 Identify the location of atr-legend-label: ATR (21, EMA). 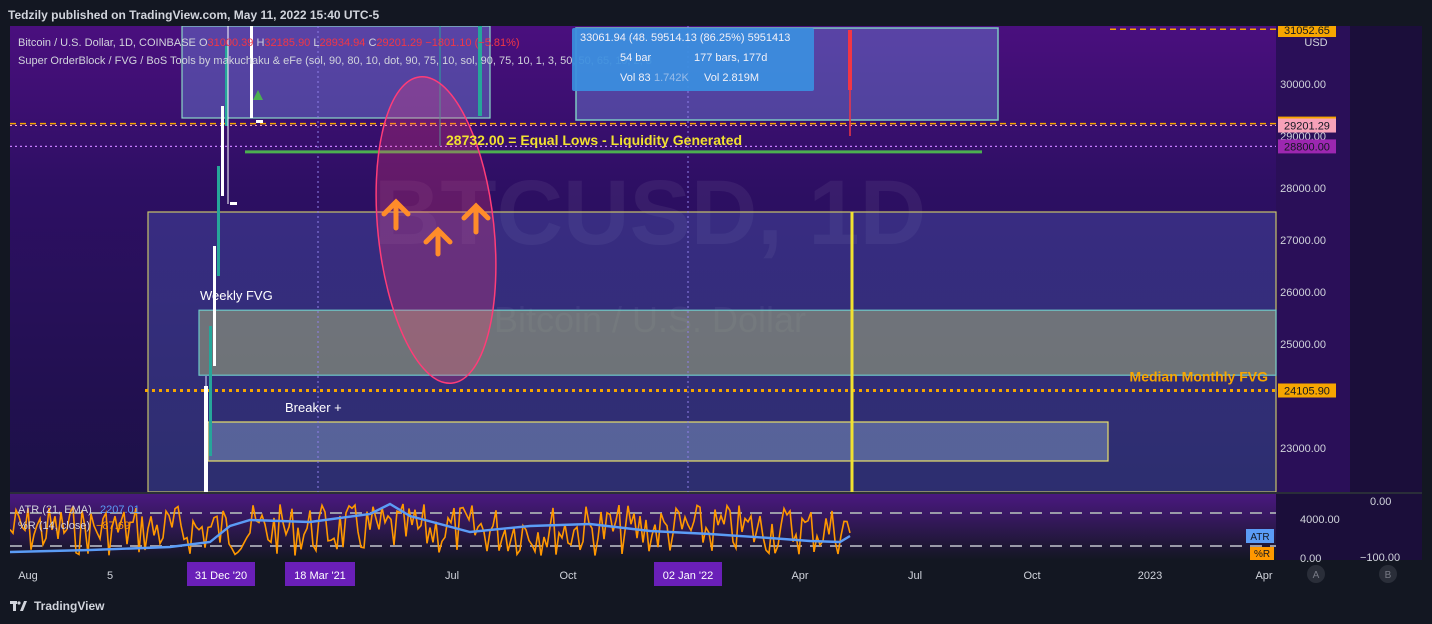
(55, 510).